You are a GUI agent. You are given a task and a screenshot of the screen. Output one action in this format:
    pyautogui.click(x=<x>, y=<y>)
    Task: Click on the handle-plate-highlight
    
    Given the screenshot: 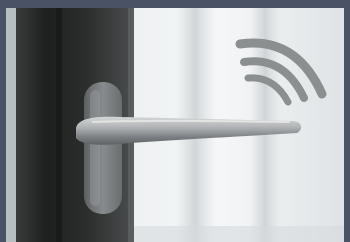 What is the action you would take?
    pyautogui.click(x=95, y=148)
    